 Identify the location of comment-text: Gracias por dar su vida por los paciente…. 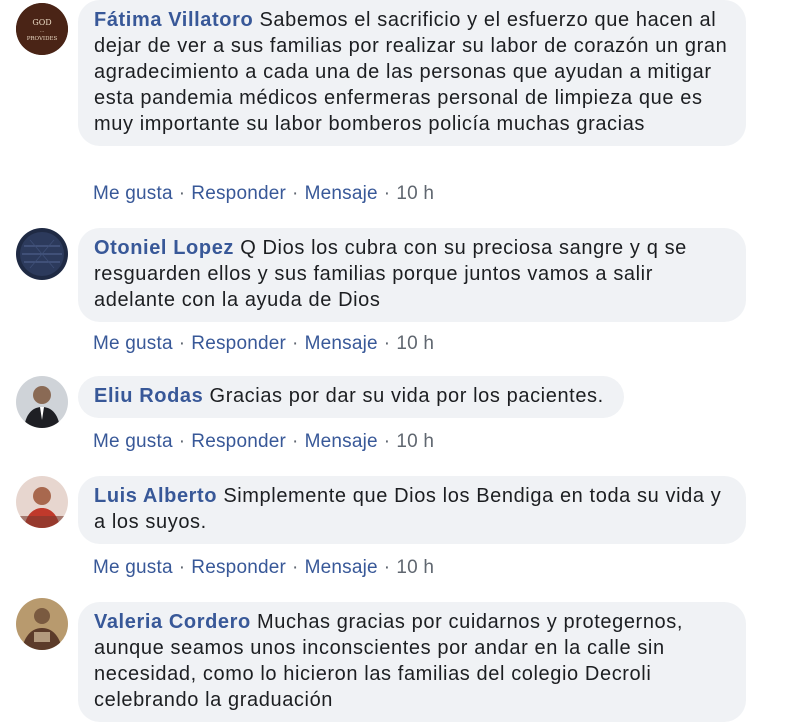
(406, 396).